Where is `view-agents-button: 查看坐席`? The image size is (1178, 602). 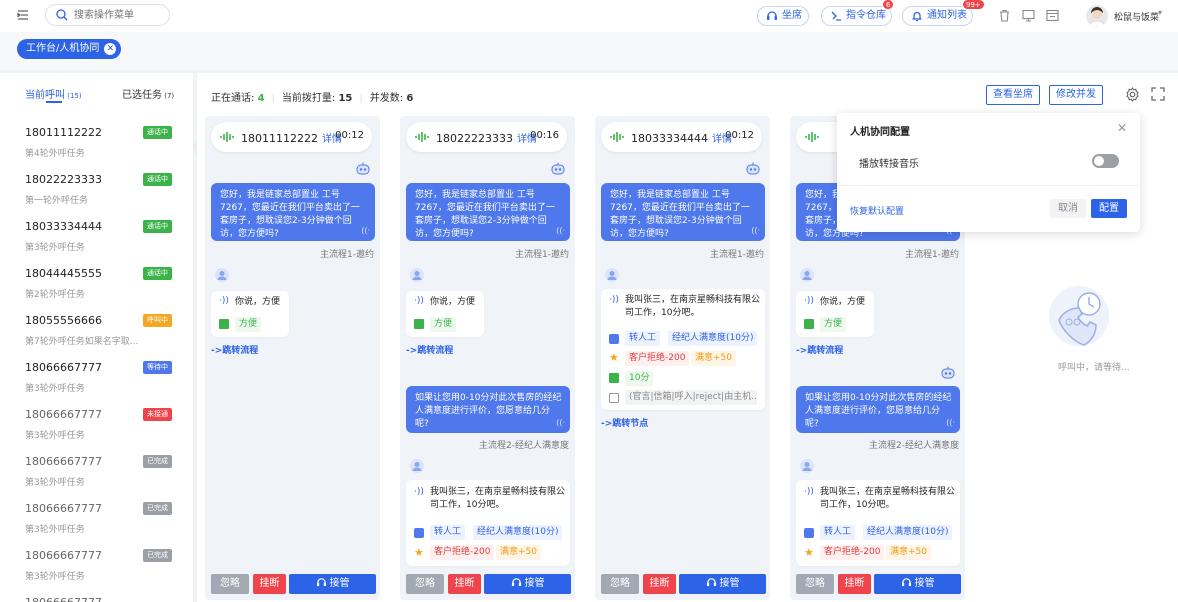
view-agents-button: 查看坐席 is located at coordinates (1013, 95).